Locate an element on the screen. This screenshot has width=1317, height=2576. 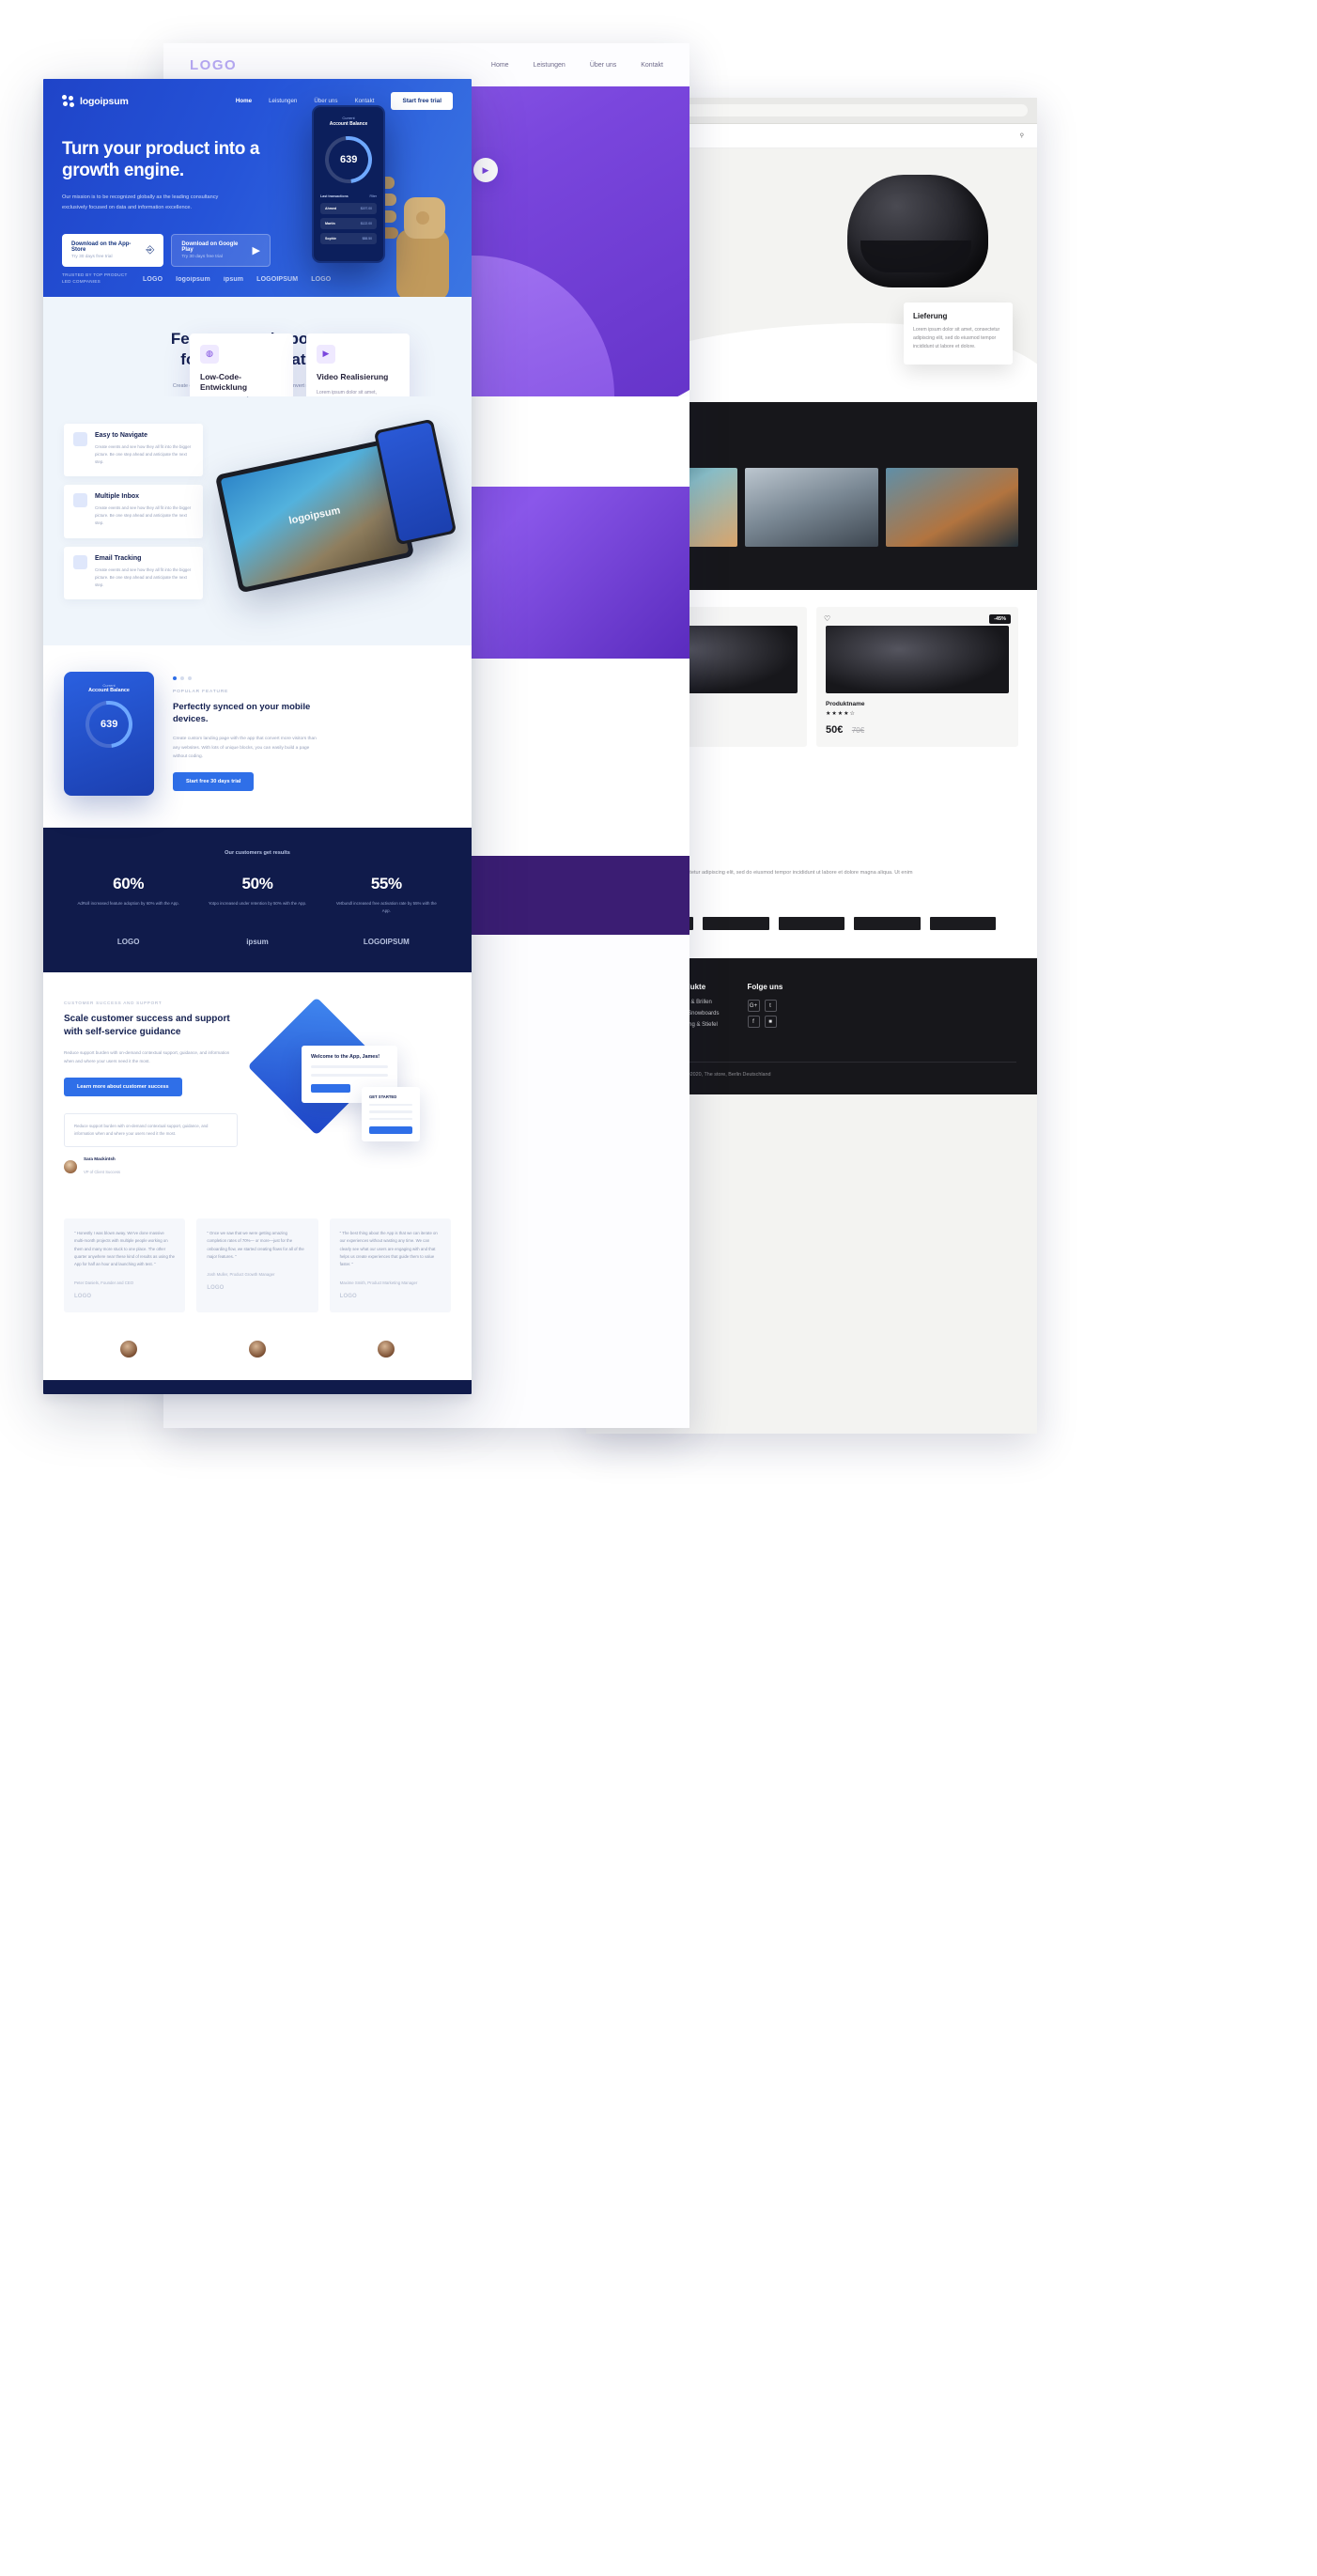
product-card: -45% ♡ Produktname ★★★★☆ 50€ 70€ is located at coordinates (917, 677).